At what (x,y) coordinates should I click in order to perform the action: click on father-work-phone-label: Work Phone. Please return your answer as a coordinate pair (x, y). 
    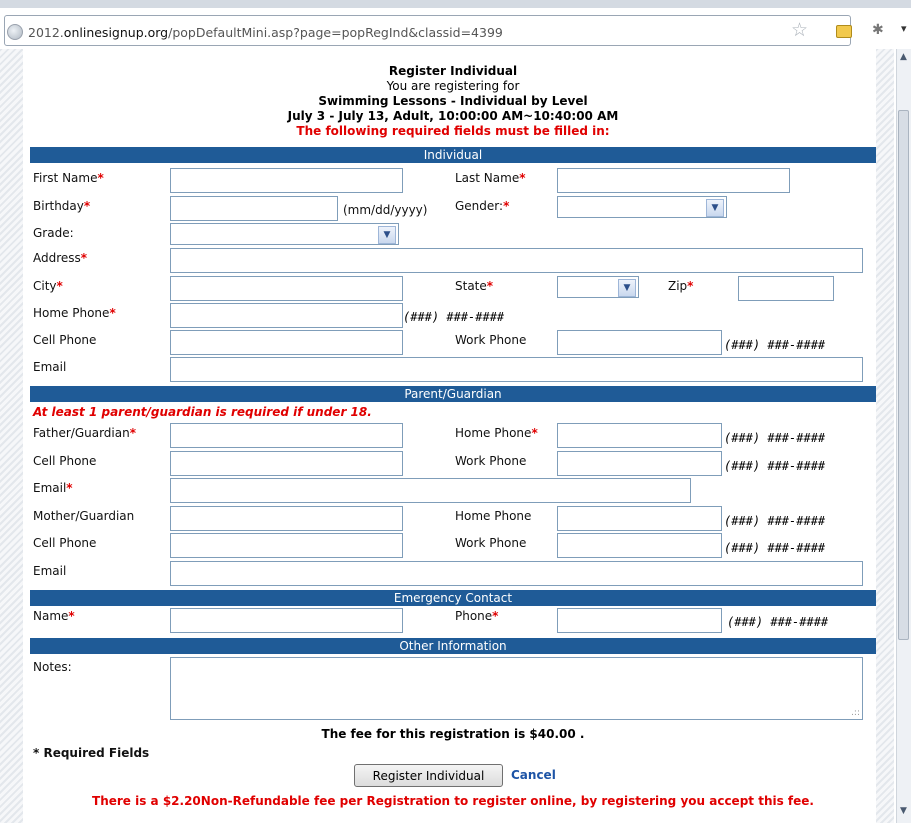
    Looking at the image, I should click on (491, 461).